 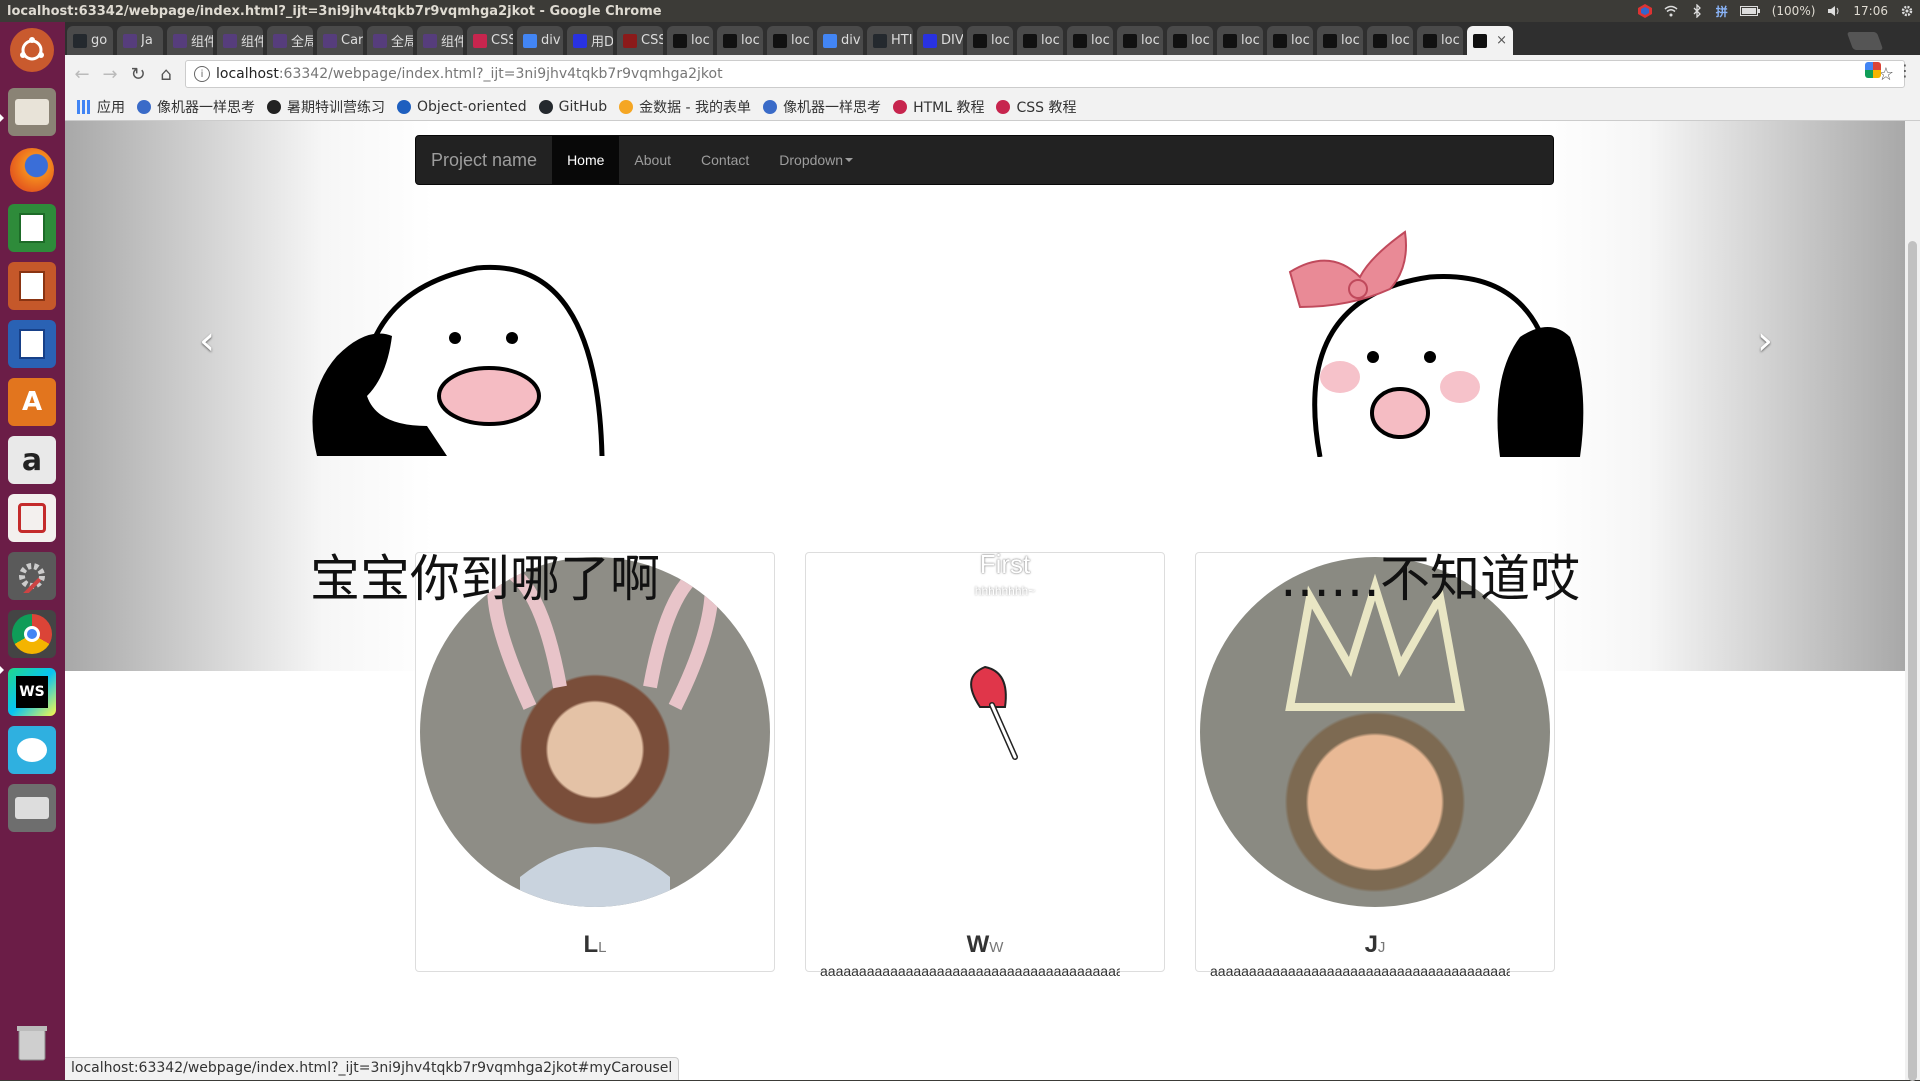 What do you see at coordinates (166, 74) in the screenshot?
I see `home-icon: ⌂` at bounding box center [166, 74].